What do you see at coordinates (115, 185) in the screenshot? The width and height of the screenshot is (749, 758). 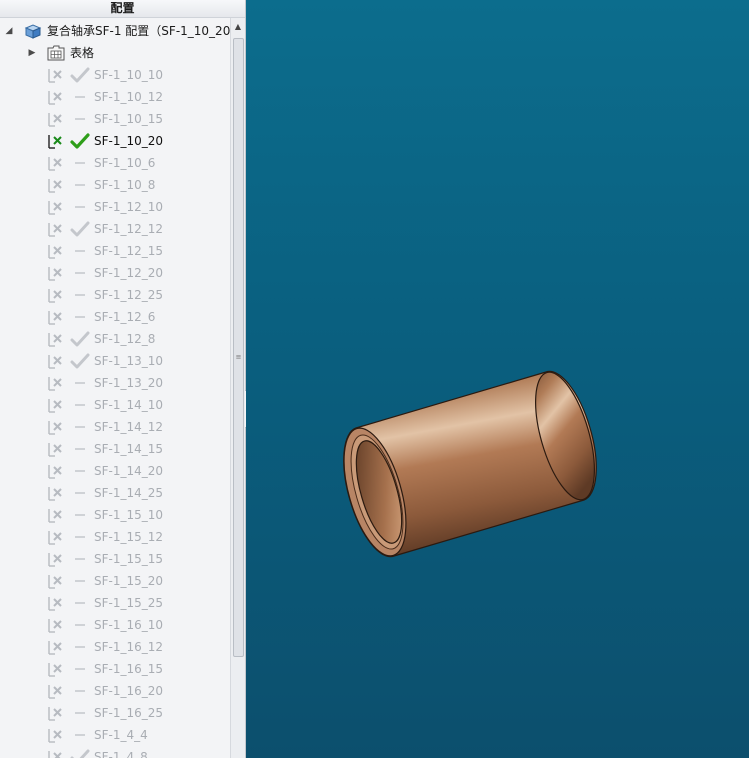 I see `configuration-row: SF-1_10_8` at bounding box center [115, 185].